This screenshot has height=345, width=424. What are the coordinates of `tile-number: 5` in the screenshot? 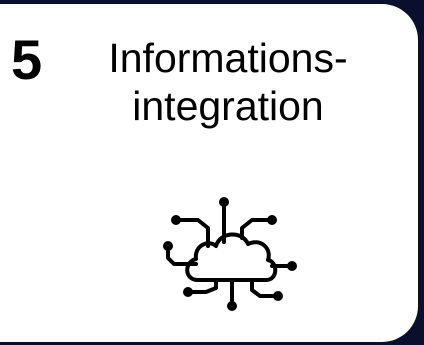 It's located at (27, 59).